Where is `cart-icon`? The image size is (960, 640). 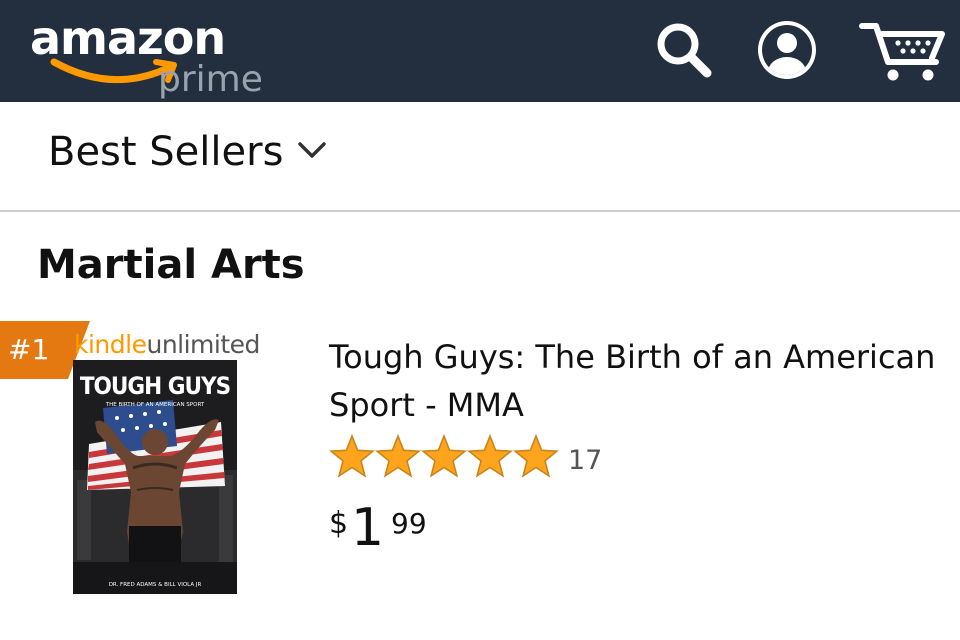 cart-icon is located at coordinates (903, 51).